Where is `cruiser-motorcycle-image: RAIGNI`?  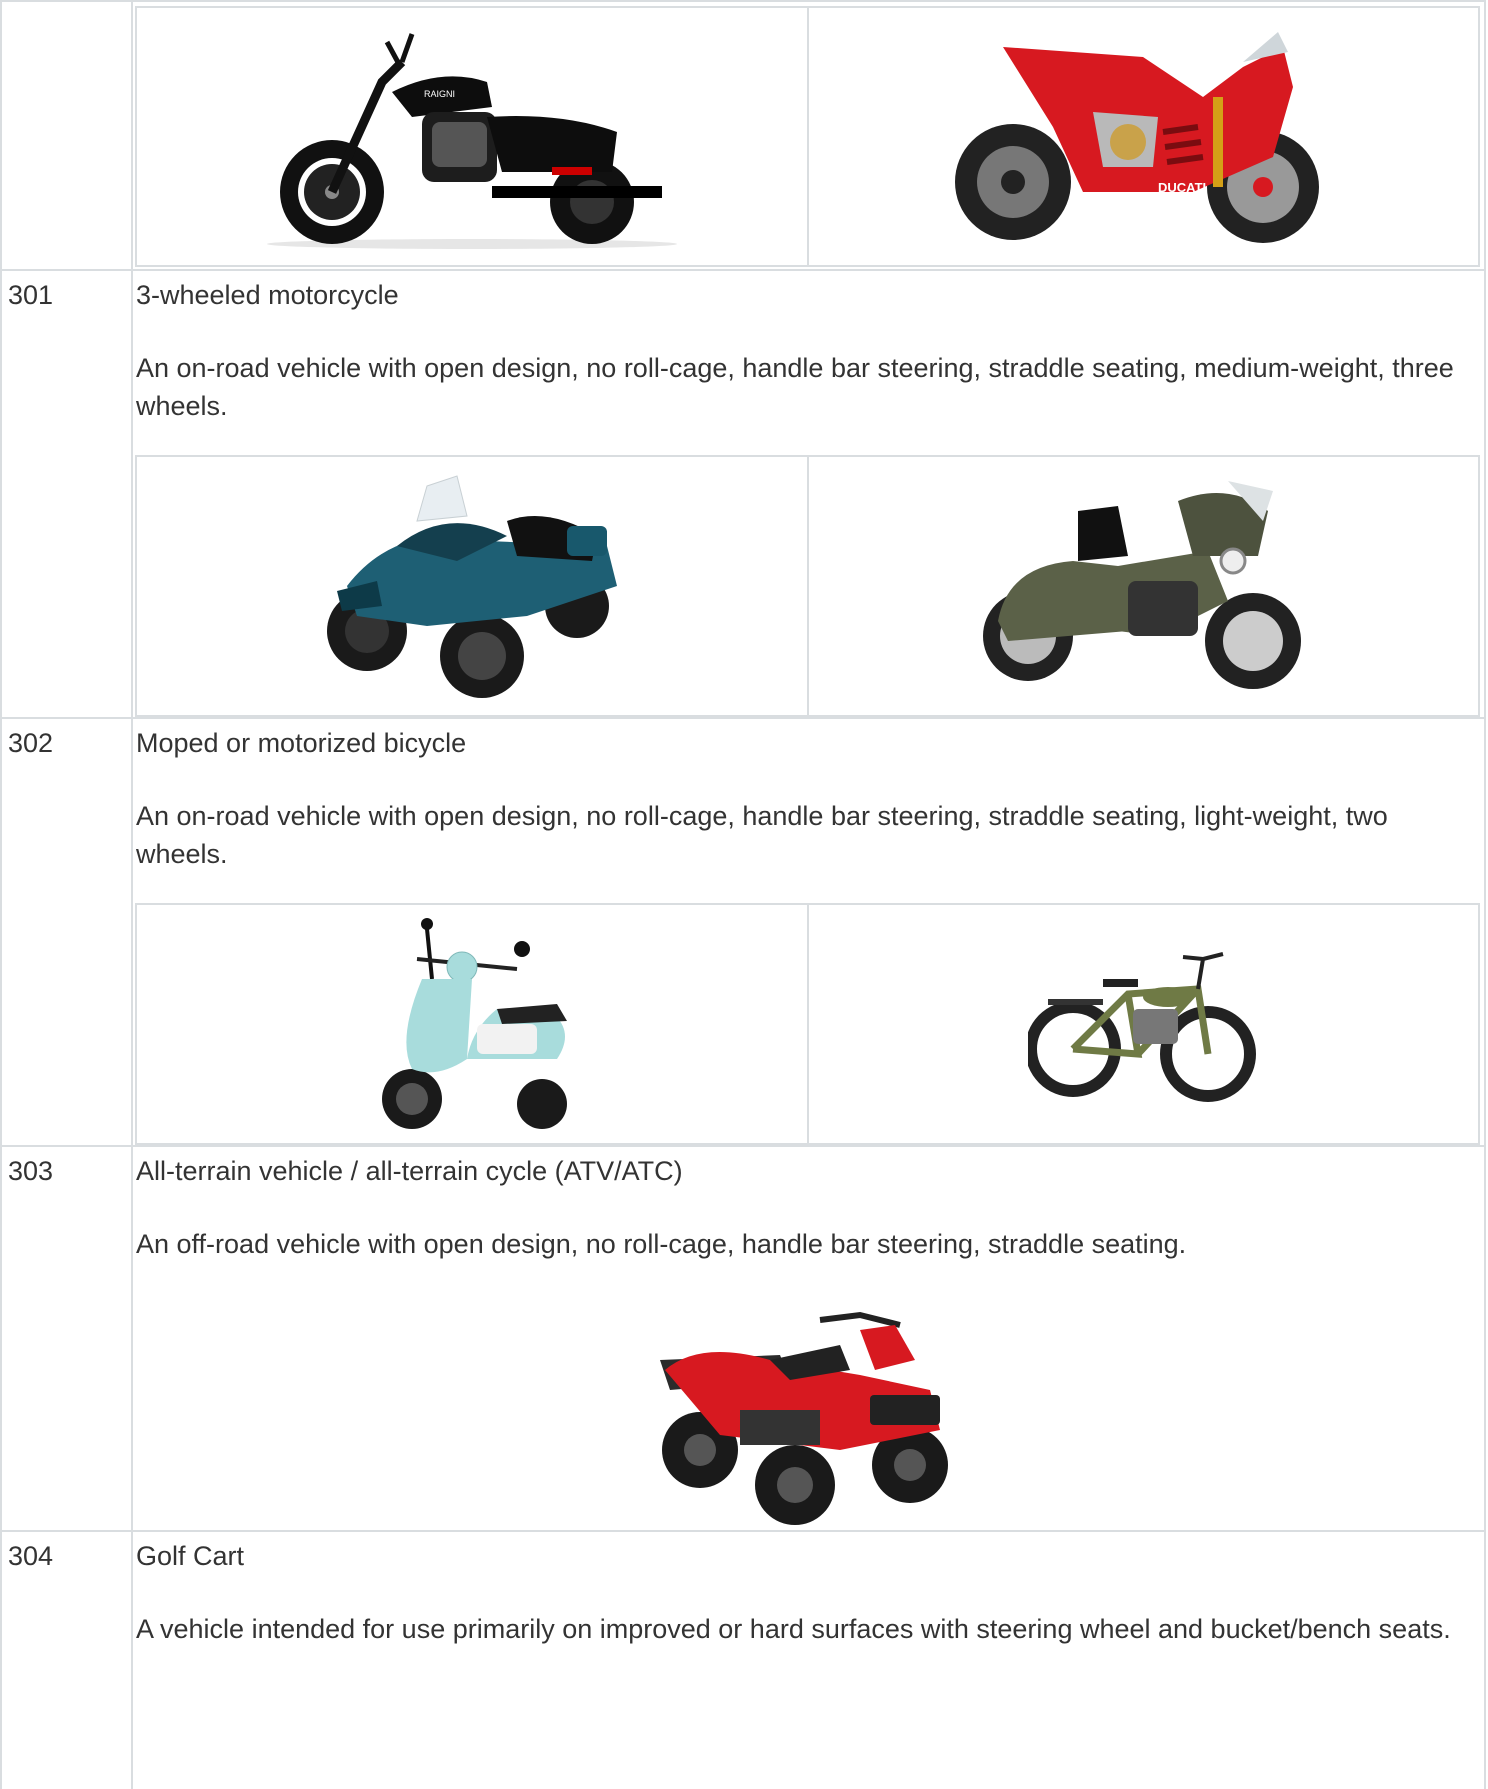 cruiser-motorcycle-image: RAIGNI is located at coordinates (471, 140).